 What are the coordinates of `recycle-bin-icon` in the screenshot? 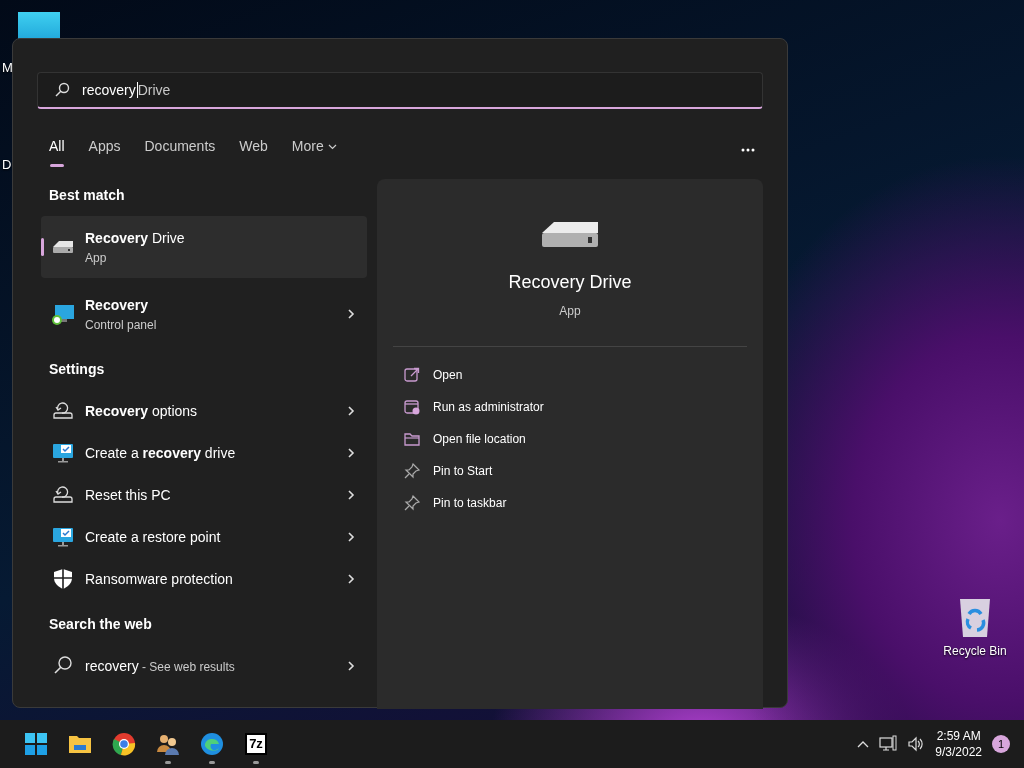 It's located at (975, 617).